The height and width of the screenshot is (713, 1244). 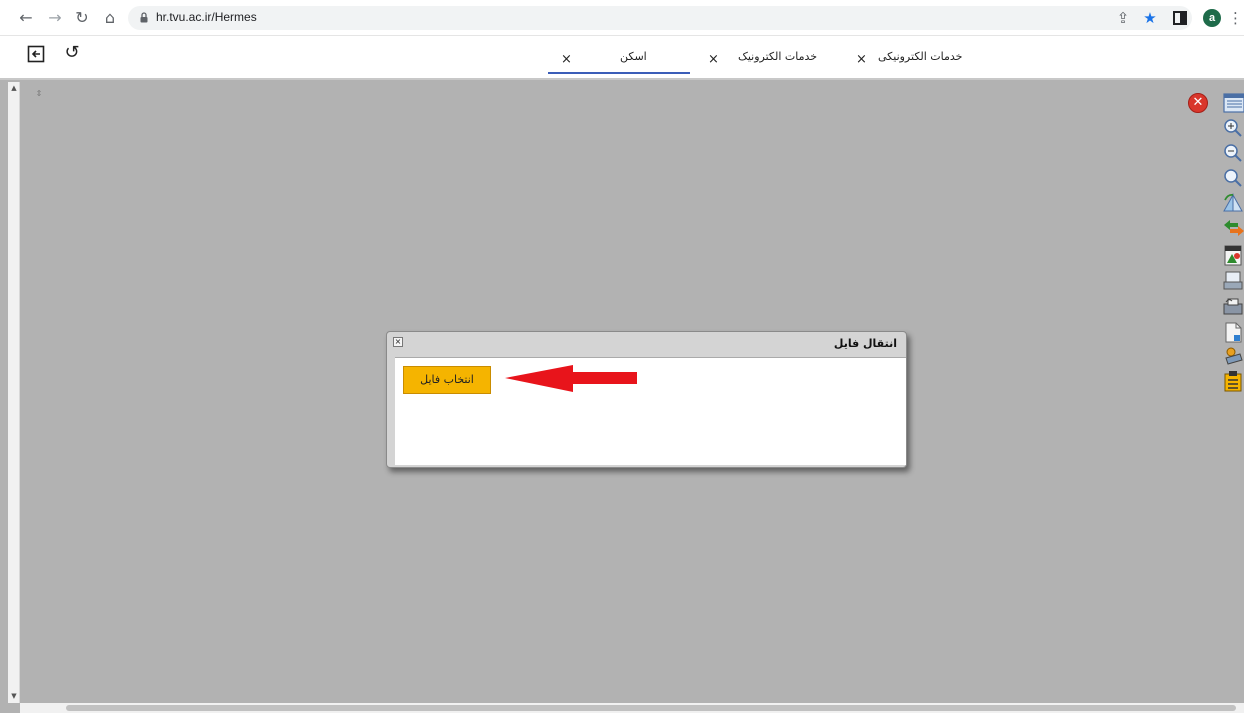 What do you see at coordinates (566, 59) in the screenshot?
I see `tab-scan-close-icon: ×` at bounding box center [566, 59].